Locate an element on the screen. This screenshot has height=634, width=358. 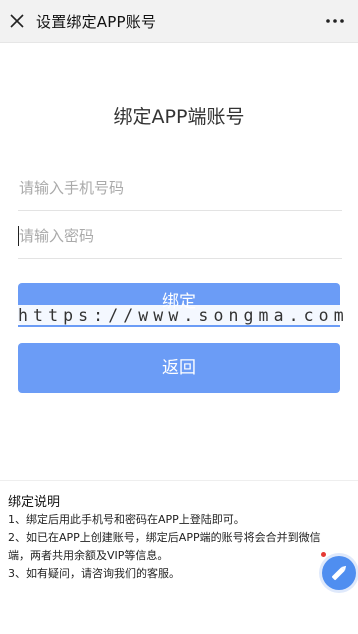
more-dots-icon is located at coordinates (335, 21).